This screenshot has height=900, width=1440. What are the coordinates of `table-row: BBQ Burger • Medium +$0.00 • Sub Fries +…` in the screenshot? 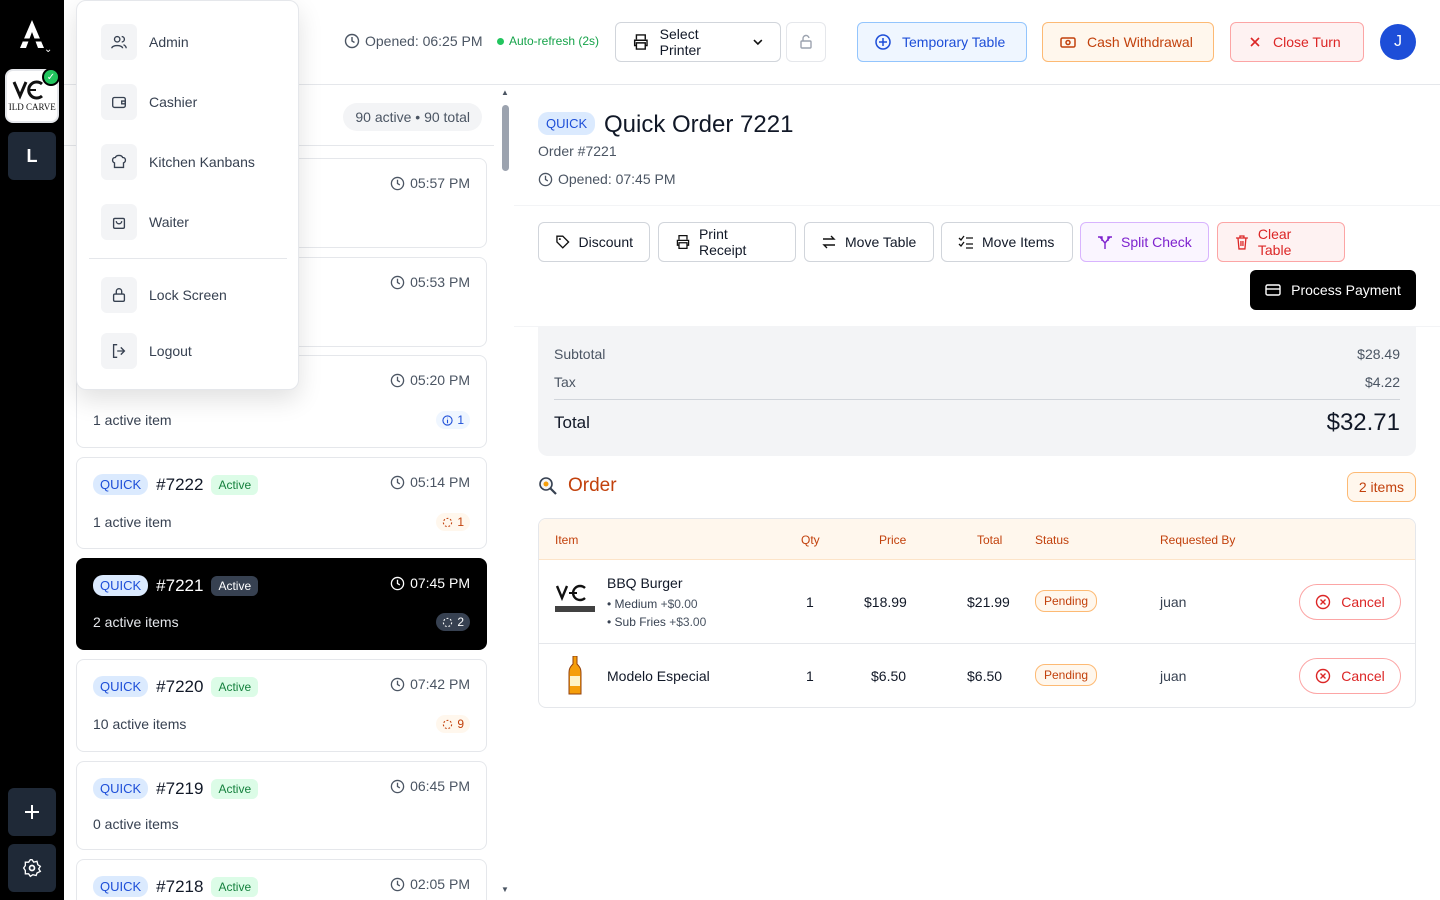 It's located at (977, 602).